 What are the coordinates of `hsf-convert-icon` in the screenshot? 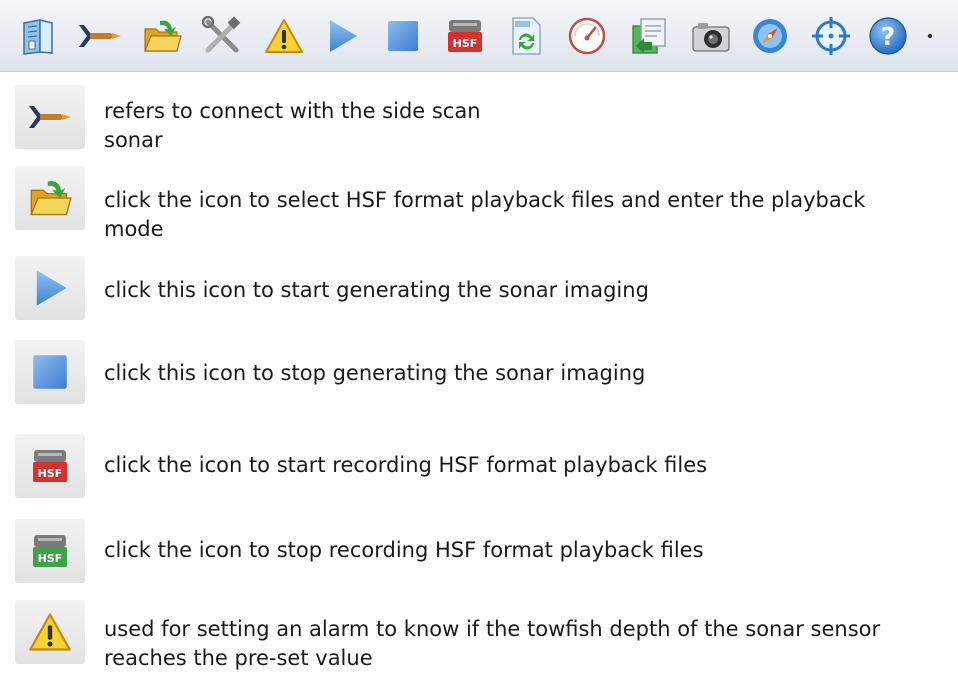 It's located at (526, 36).